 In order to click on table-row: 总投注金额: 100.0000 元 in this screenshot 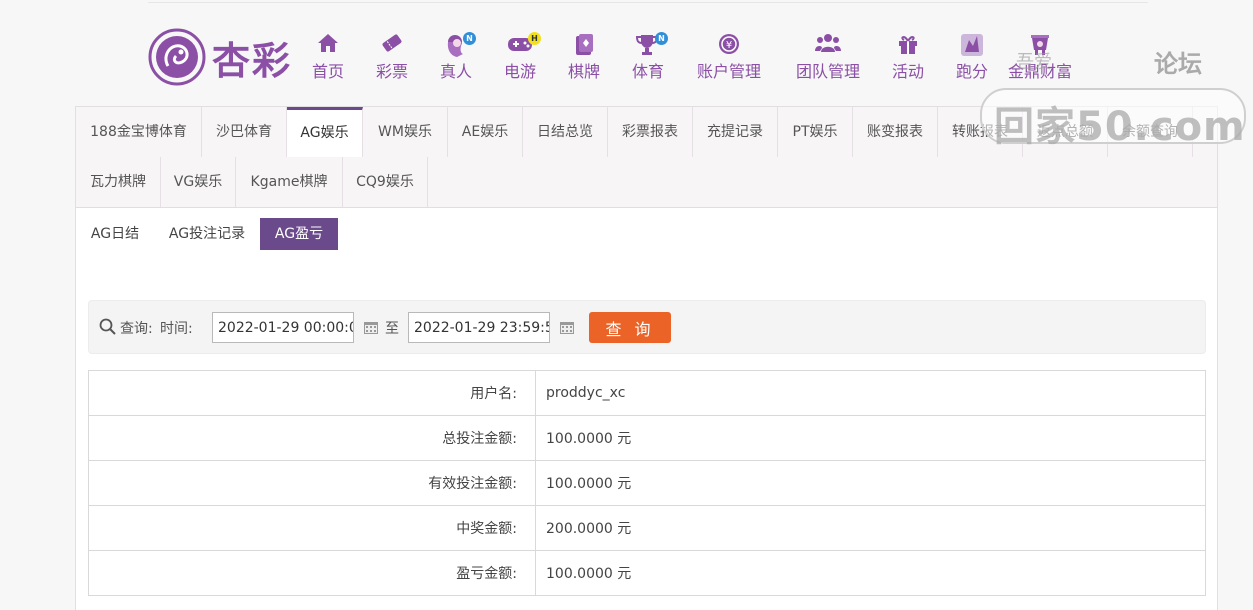, I will do `click(647, 438)`.